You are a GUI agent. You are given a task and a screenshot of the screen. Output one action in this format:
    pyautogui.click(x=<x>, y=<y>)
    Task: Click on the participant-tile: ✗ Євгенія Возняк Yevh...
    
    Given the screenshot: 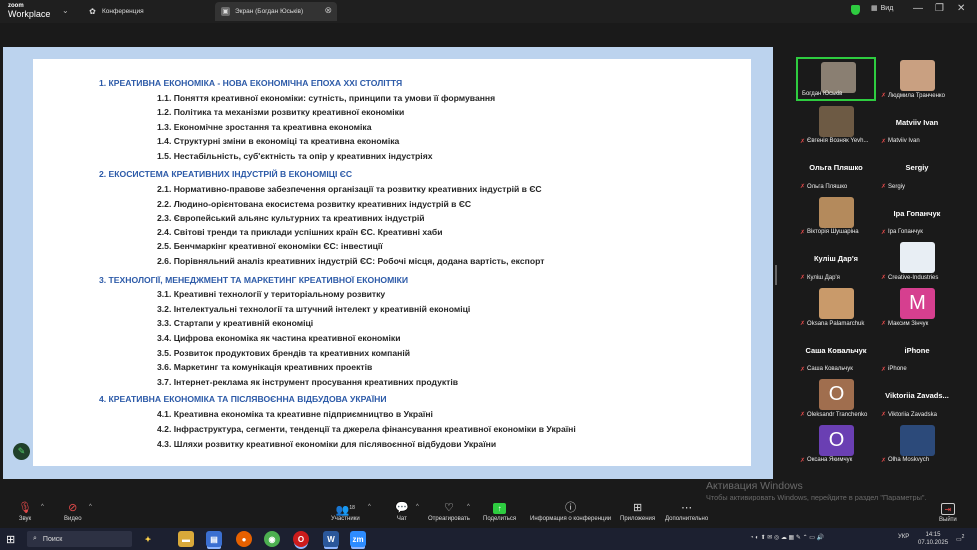 What is the action you would take?
    pyautogui.click(x=836, y=125)
    